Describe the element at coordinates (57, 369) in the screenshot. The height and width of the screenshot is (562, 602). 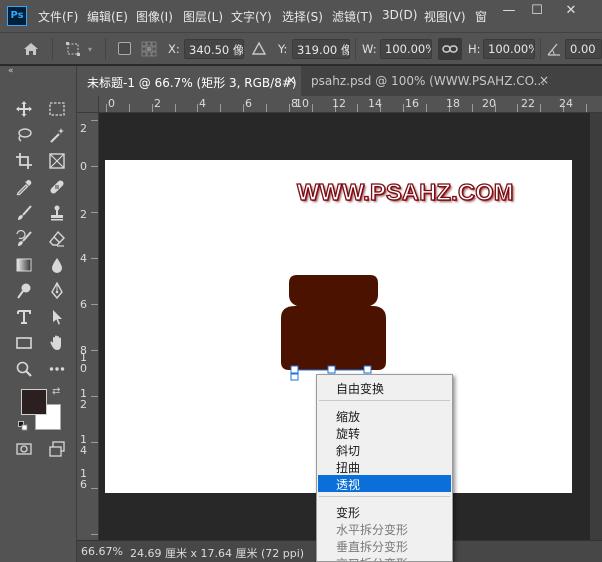
I see `more-tools-icon` at that location.